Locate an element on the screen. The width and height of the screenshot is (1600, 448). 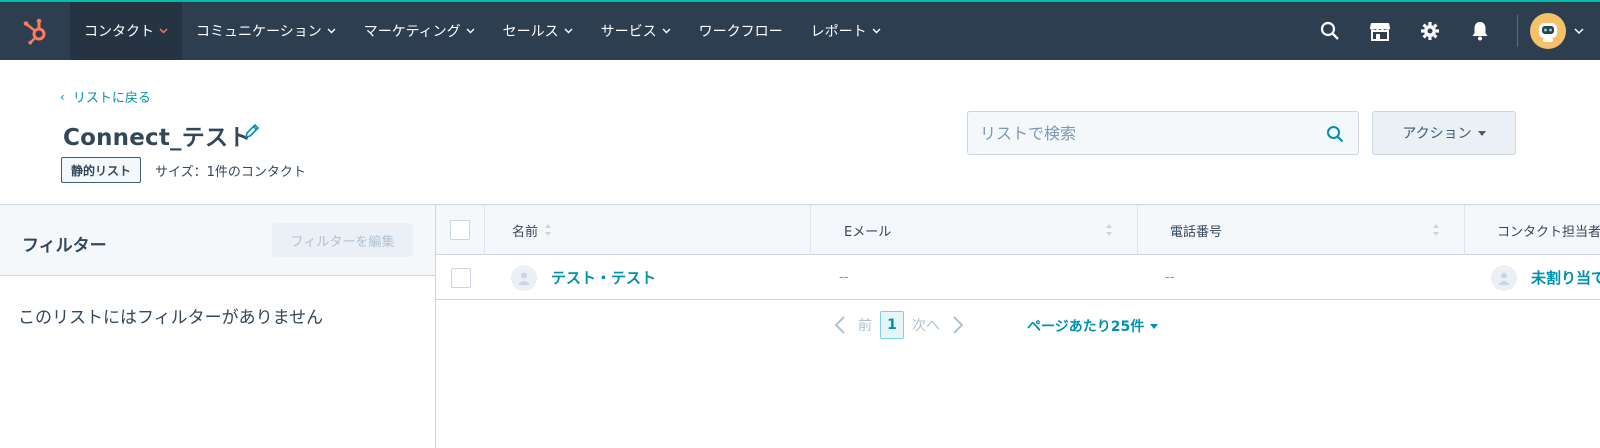
select-all-checkbox is located at coordinates (460, 230).